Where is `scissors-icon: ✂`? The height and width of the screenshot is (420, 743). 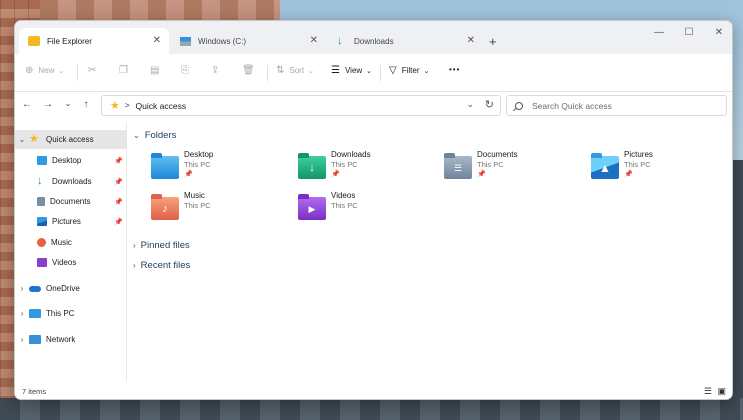 scissors-icon: ✂ is located at coordinates (92, 70).